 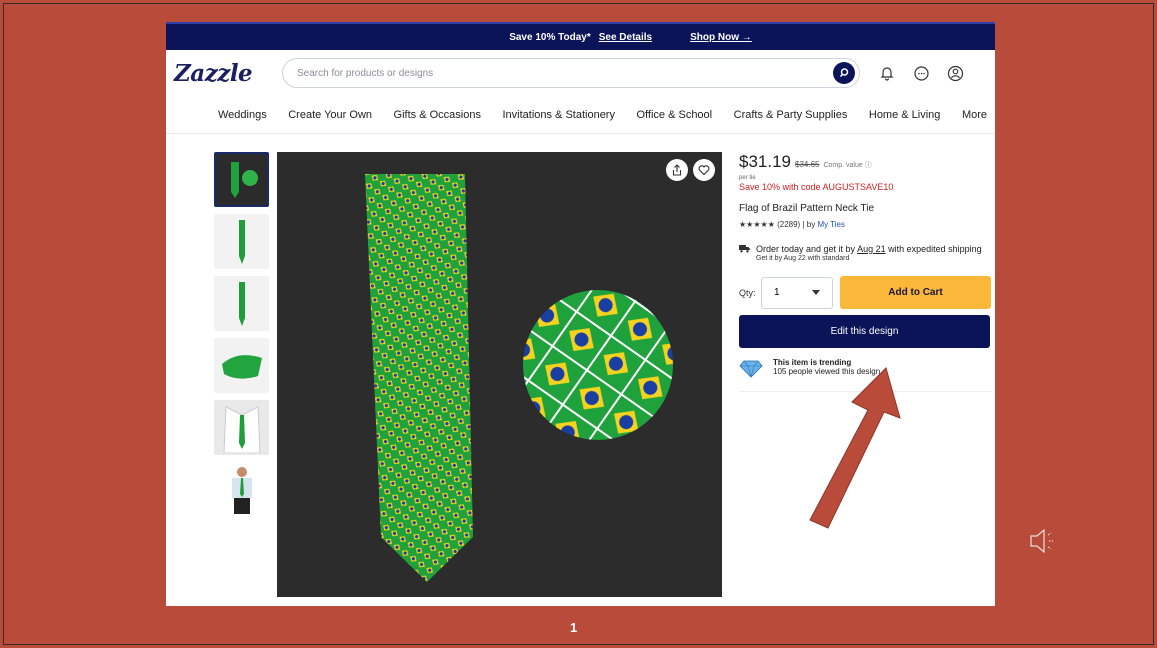 I want to click on site-header: Zazzle Search for products or designs, so click(x=580, y=73).